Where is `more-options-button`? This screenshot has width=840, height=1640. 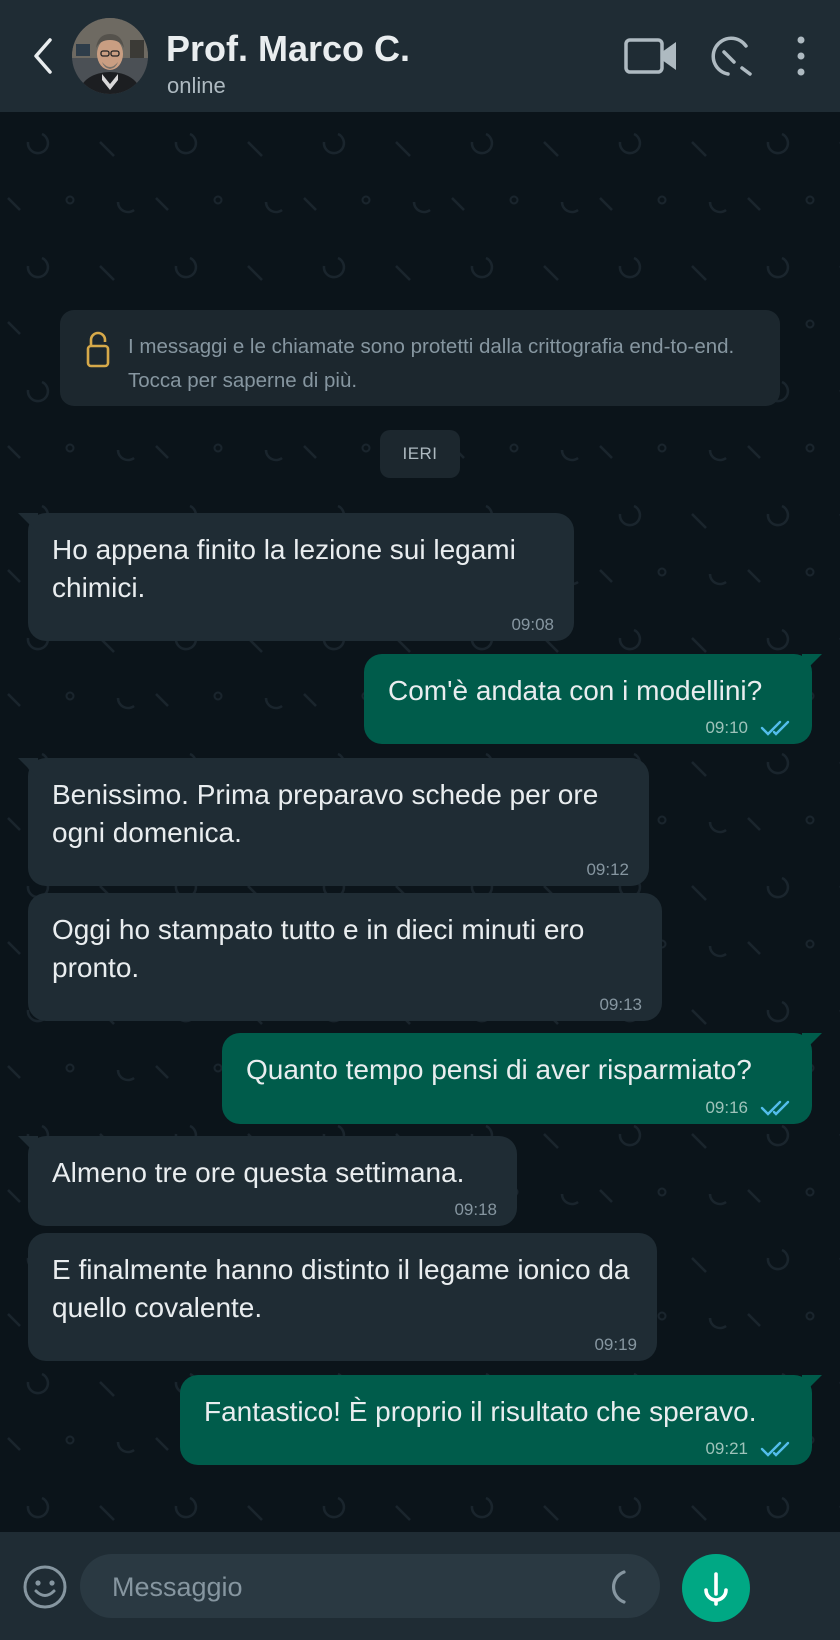 more-options-button is located at coordinates (801, 56).